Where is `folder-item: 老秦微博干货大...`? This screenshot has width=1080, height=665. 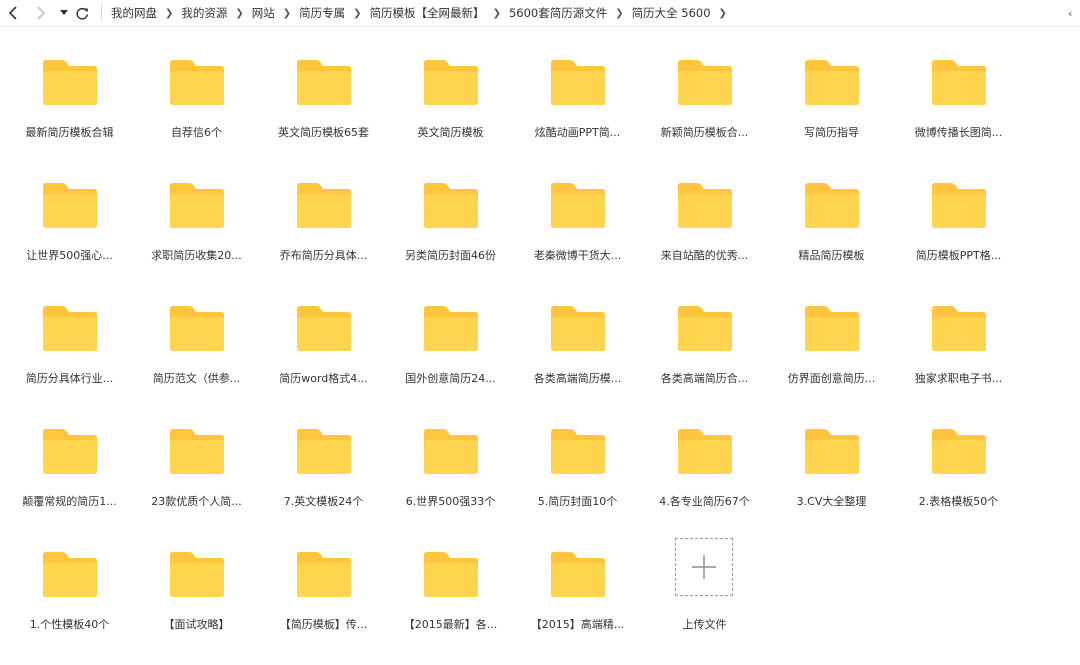 folder-item: 老秦微博干货大... is located at coordinates (577, 234).